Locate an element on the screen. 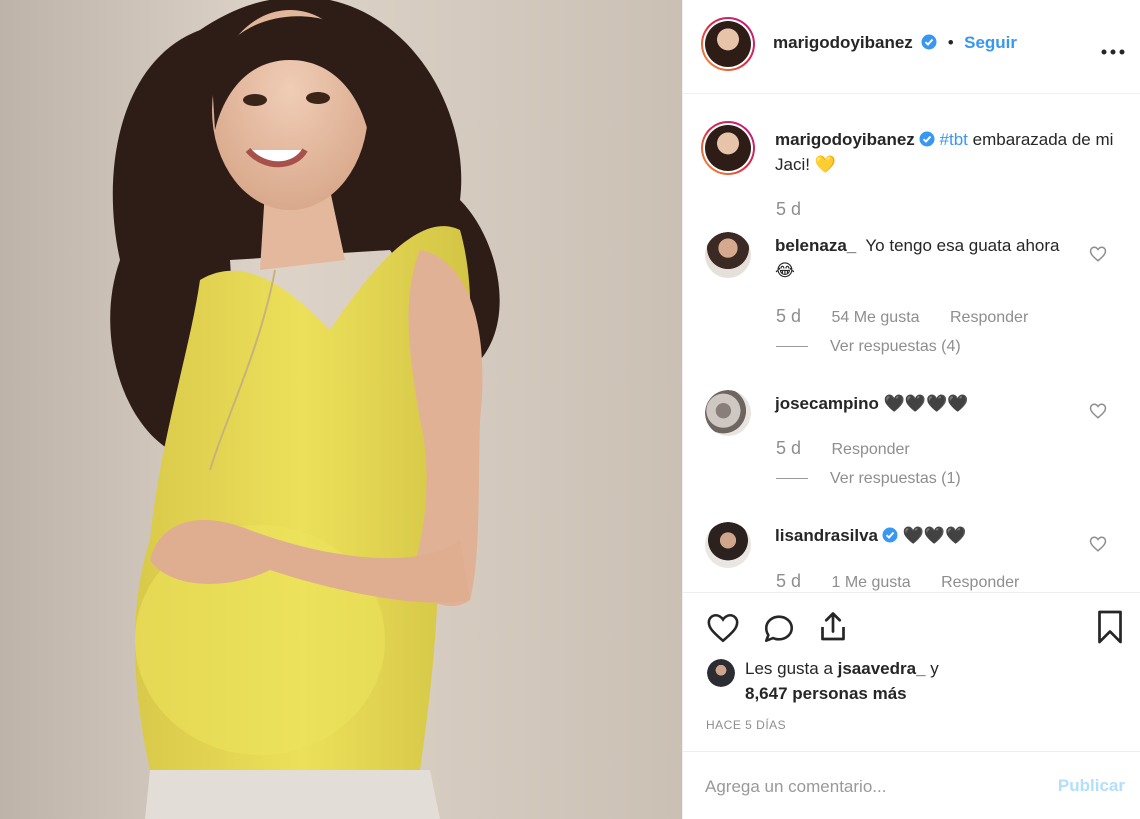 The width and height of the screenshot is (1140, 819). comment-username: josecampino is located at coordinates (827, 403).